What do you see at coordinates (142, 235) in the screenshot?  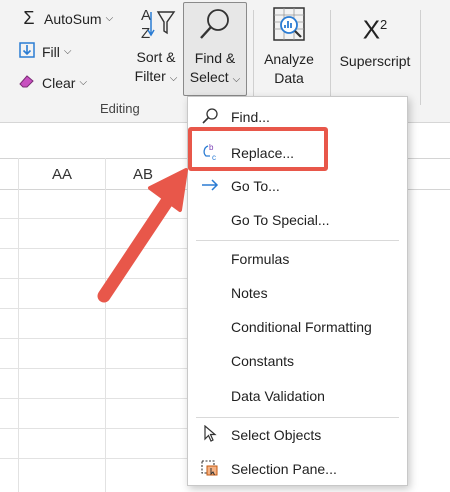 I see `annotation-arrow-icon` at bounding box center [142, 235].